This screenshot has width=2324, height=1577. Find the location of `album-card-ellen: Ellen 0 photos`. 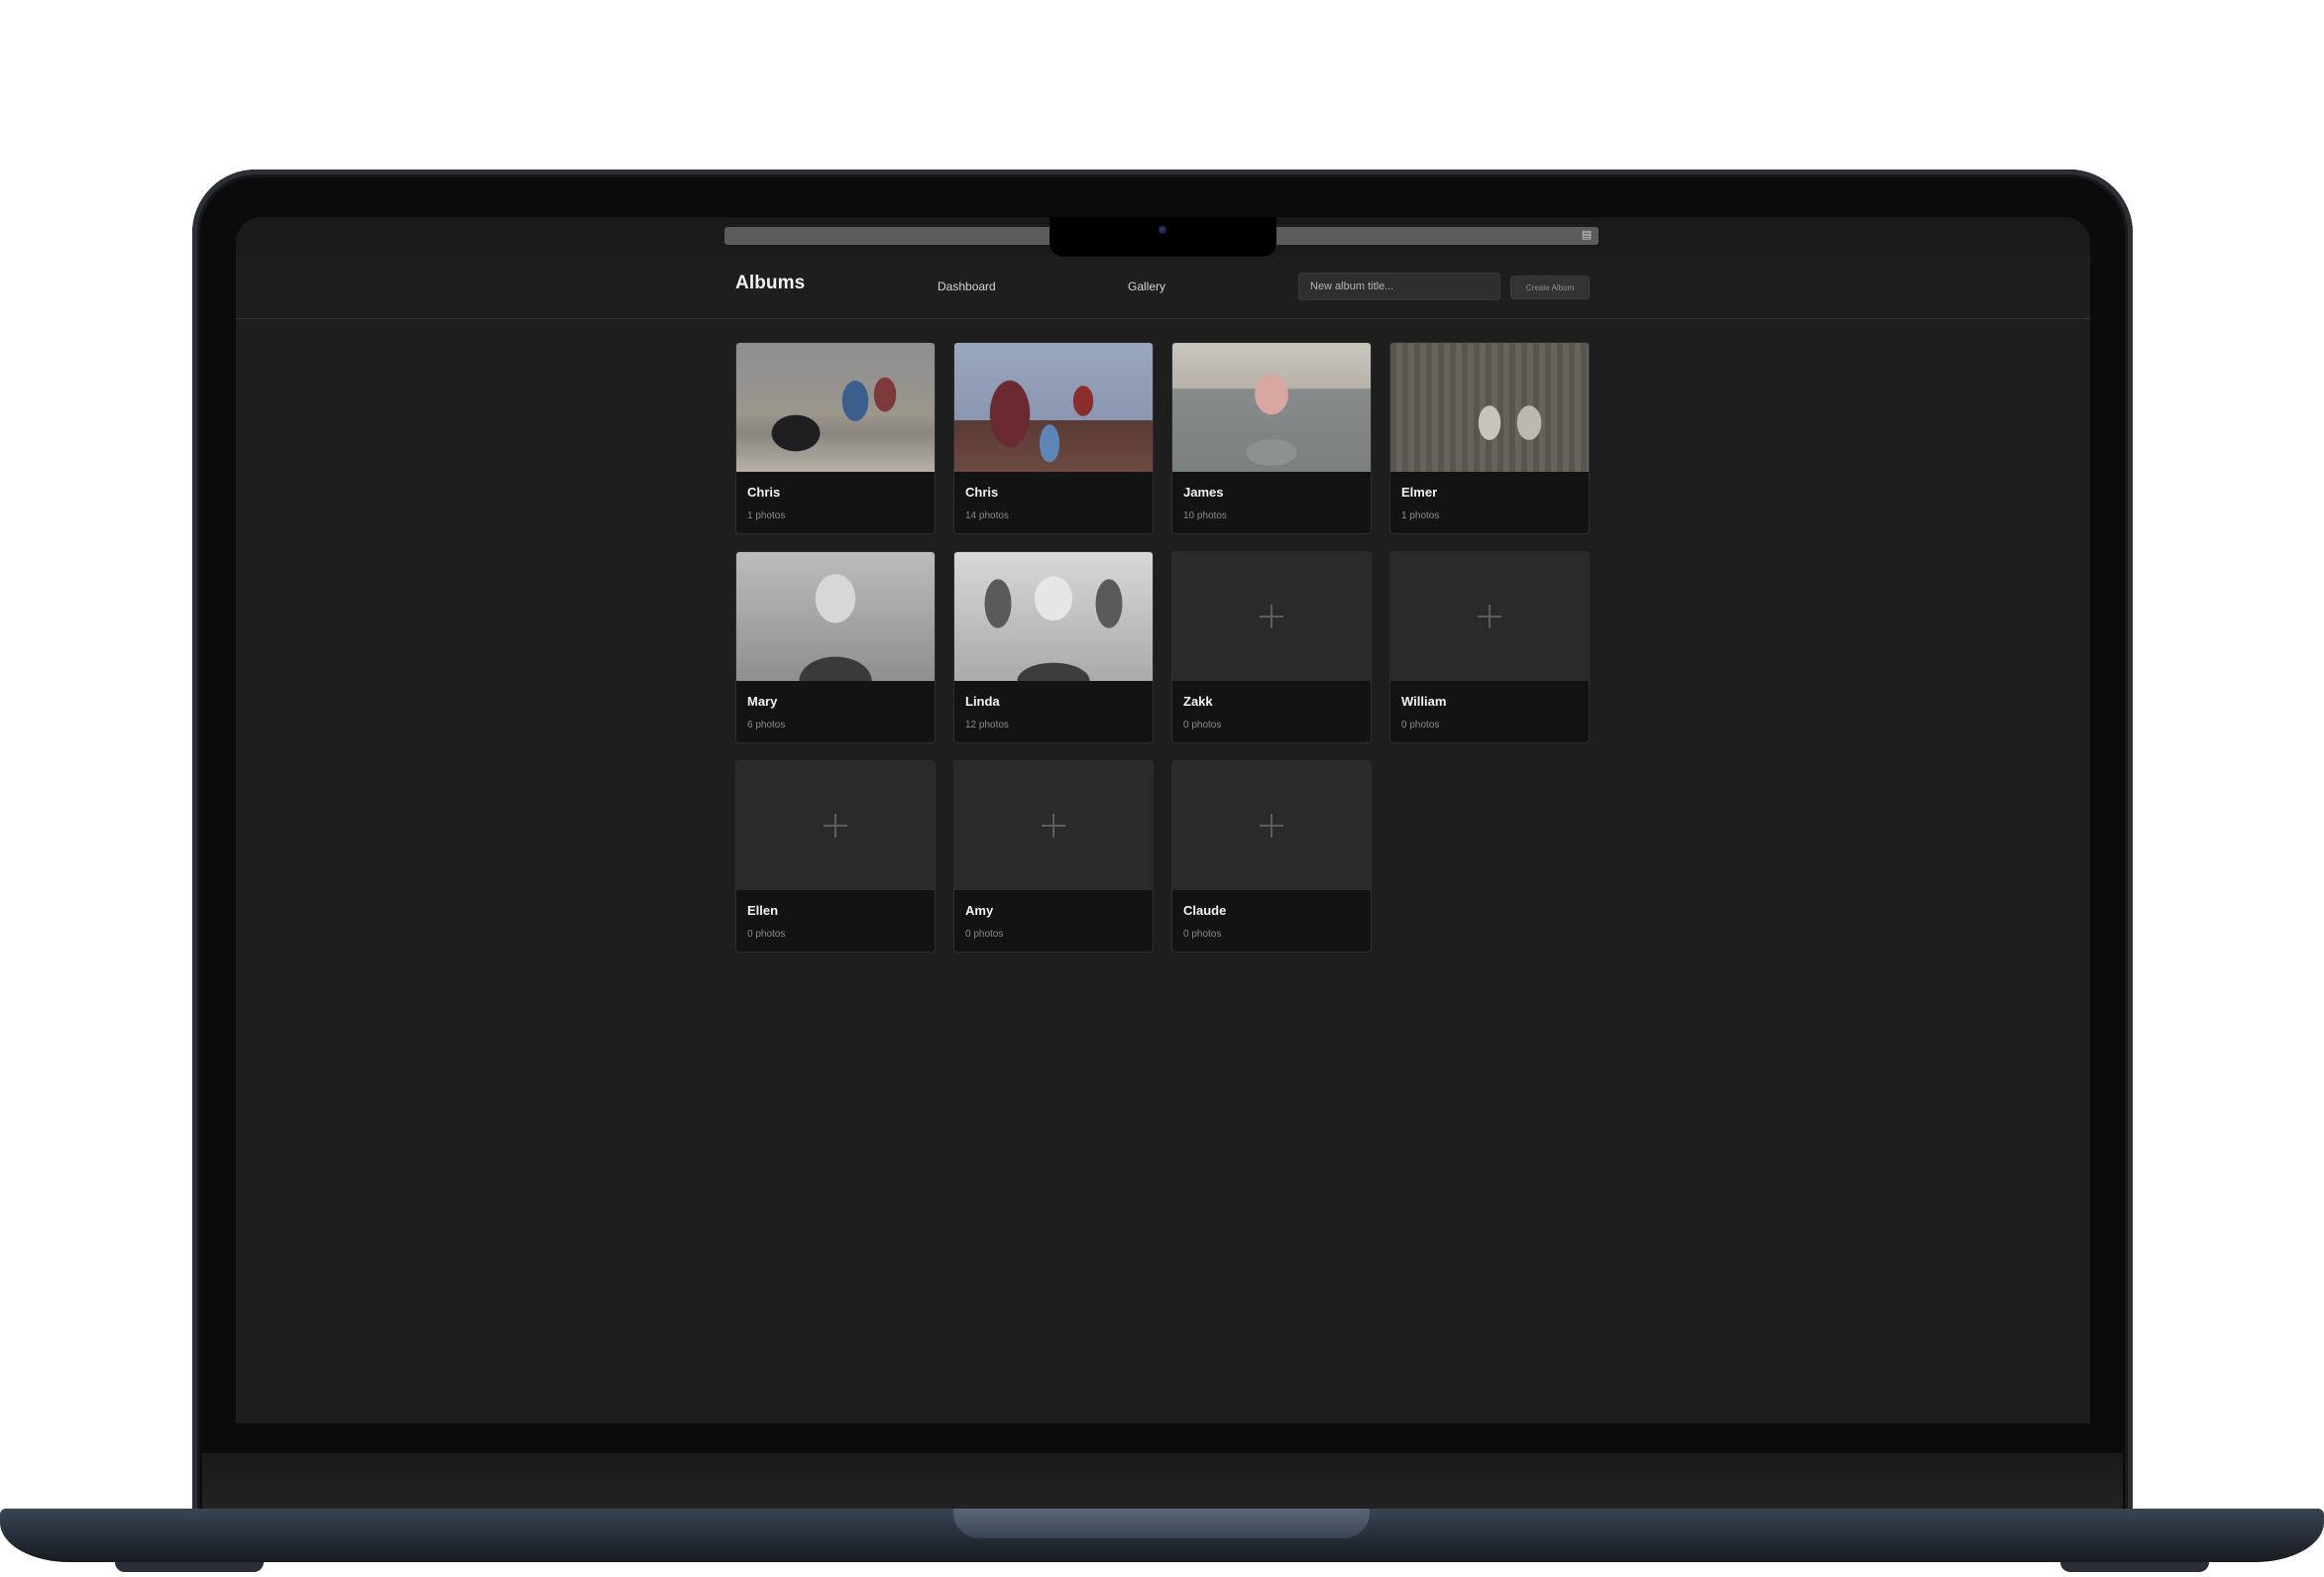

album-card-ellen: Ellen 0 photos is located at coordinates (835, 856).